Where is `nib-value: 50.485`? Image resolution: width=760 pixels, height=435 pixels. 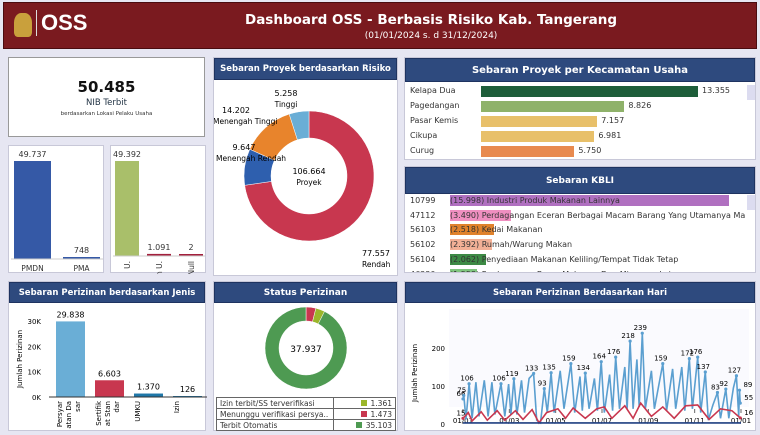
nib-value: 50.485 is located at coordinates (106, 87).